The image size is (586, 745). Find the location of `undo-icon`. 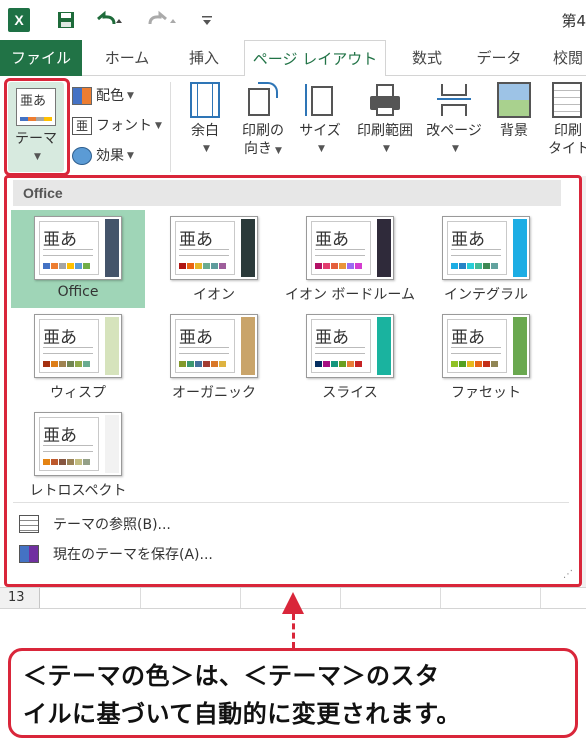

undo-icon is located at coordinates (109, 20).